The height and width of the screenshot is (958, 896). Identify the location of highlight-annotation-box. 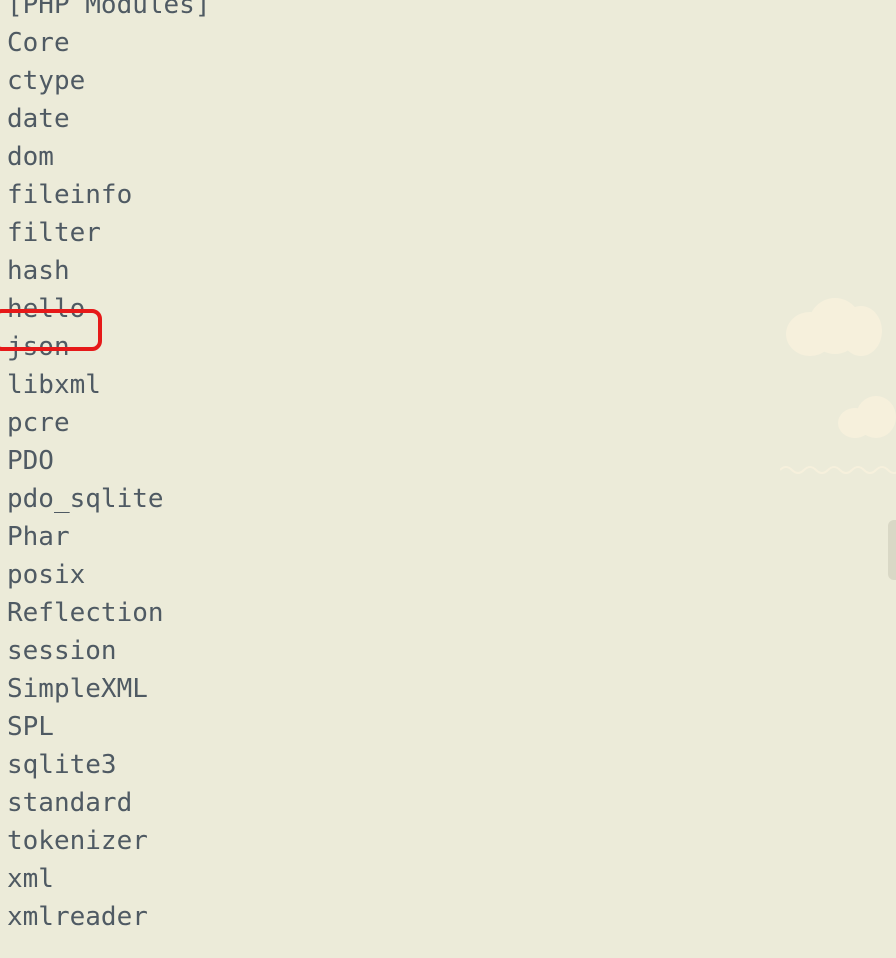
(51, 330).